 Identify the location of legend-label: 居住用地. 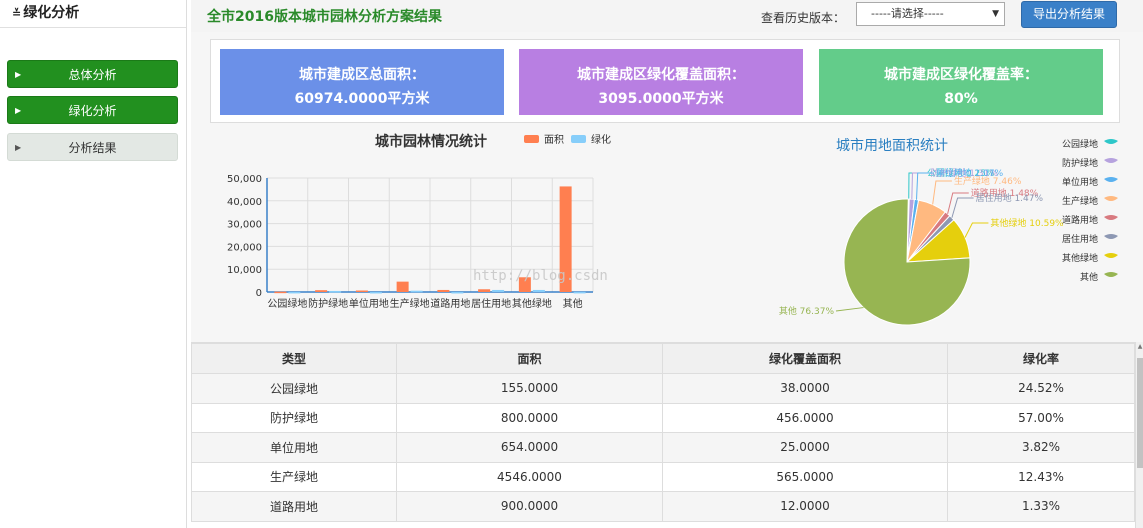
(1080, 239).